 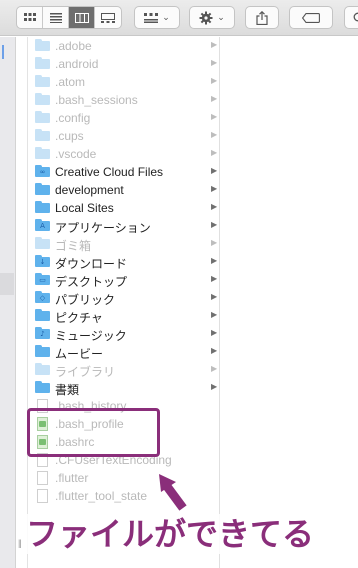 I want to click on folder-row: ◇ パブリック ▶, so click(x=124, y=298).